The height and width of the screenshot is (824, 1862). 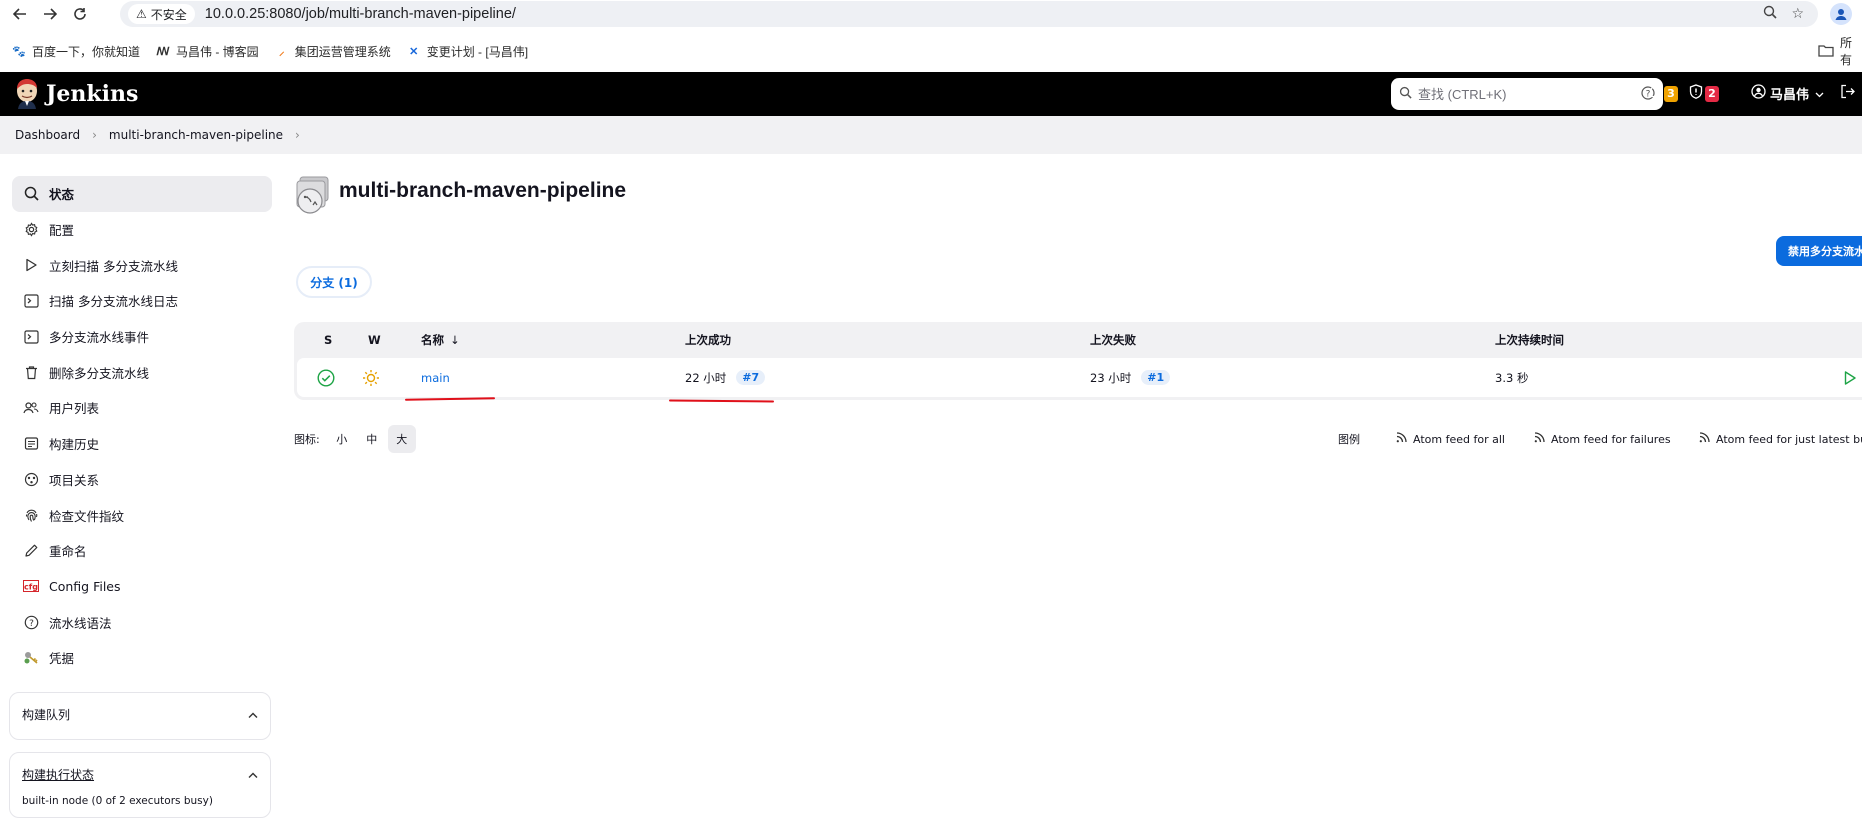 What do you see at coordinates (467, 51) in the screenshot?
I see `bookmark-change-plan: ✕ 变更计划 - [马昌伟]` at bounding box center [467, 51].